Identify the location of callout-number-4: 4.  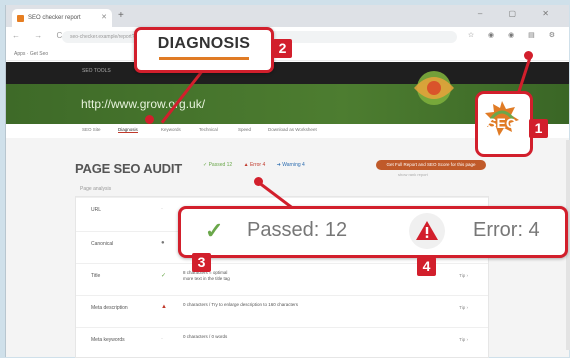
(426, 266).